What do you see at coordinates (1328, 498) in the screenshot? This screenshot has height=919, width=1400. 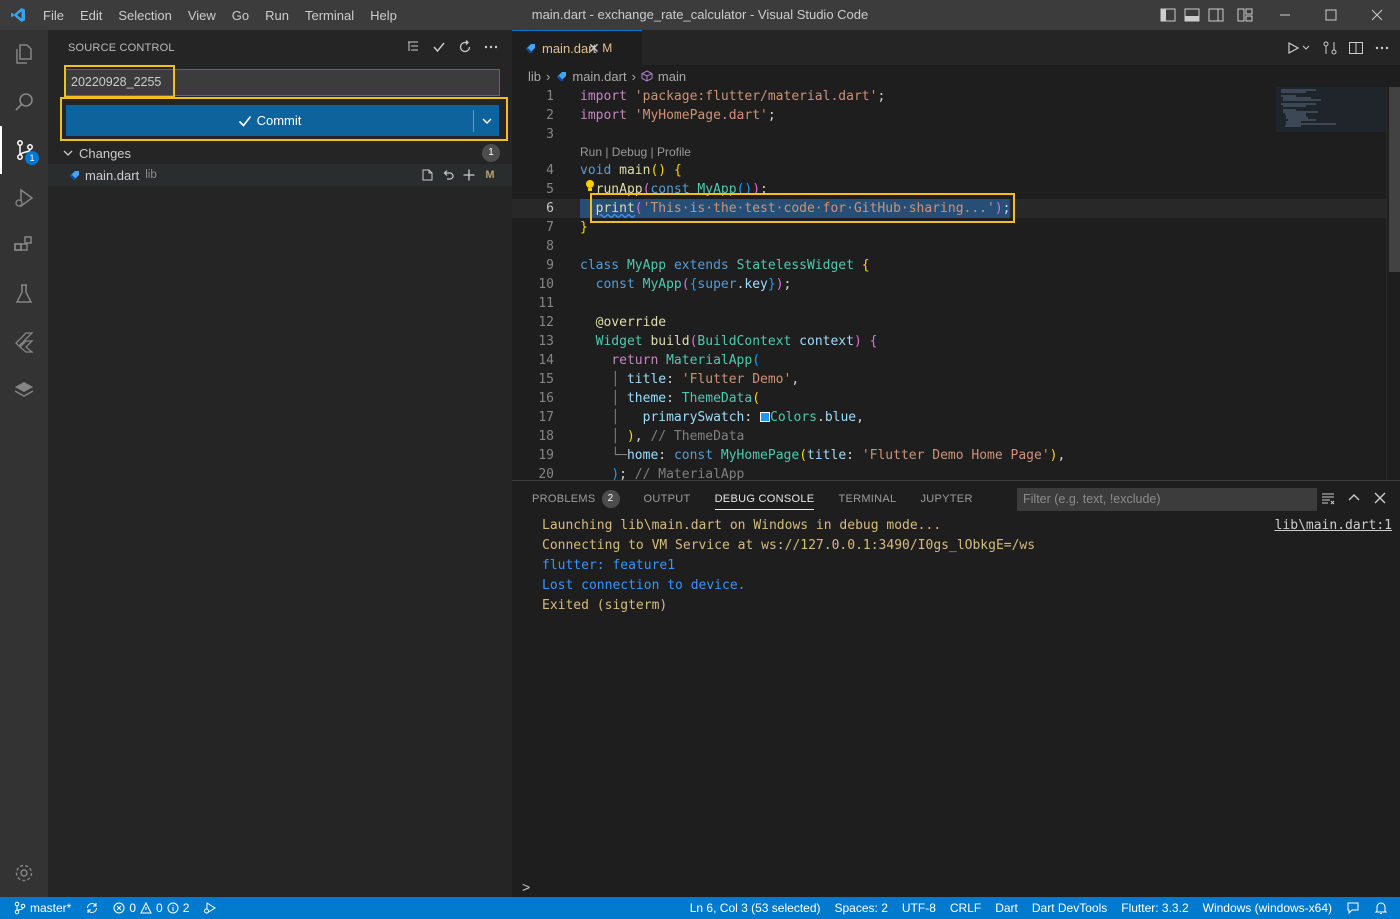 I see `clear-console-icon` at bounding box center [1328, 498].